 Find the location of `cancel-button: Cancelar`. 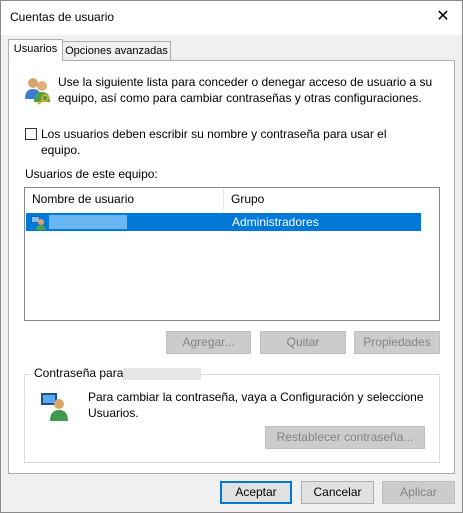

cancel-button: Cancelar is located at coordinates (337, 492).